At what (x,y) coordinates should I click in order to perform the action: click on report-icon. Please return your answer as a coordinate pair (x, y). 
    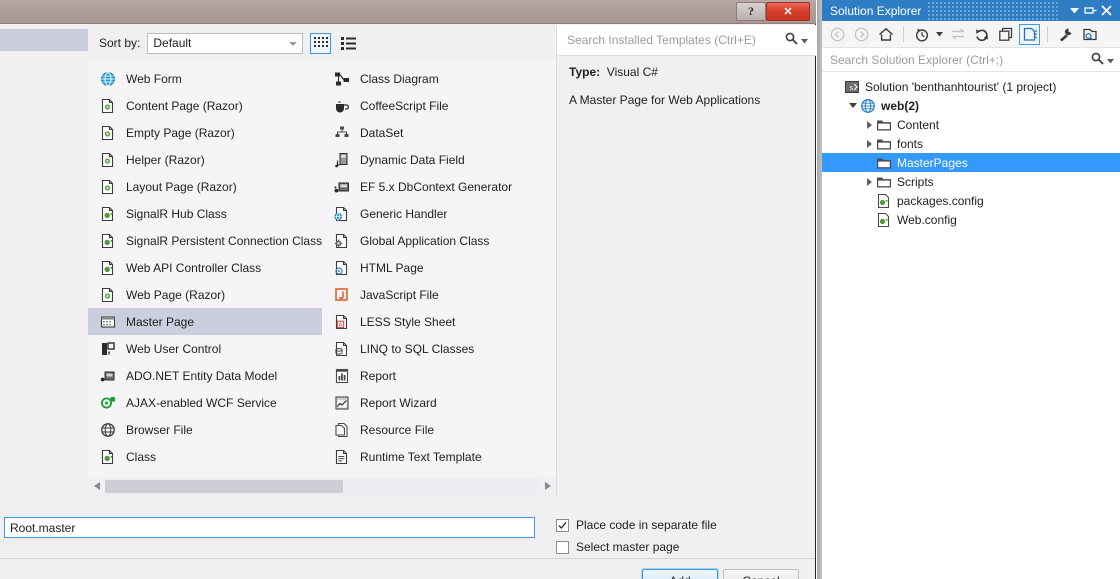
    Looking at the image, I should click on (342, 376).